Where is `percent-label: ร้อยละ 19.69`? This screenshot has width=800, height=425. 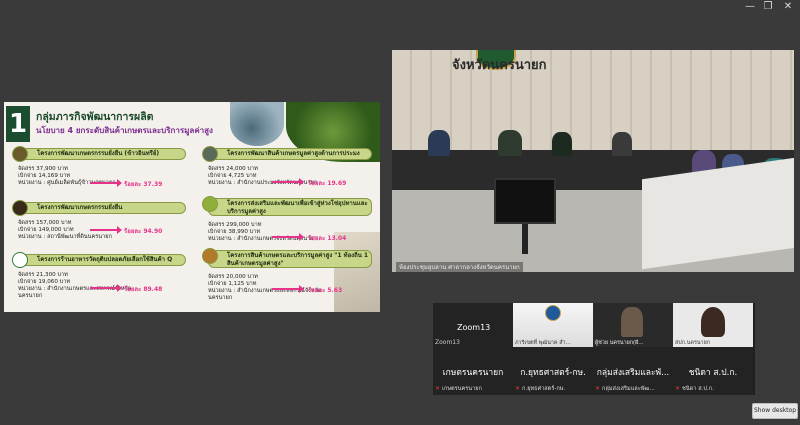 percent-label: ร้อยละ 19.69 is located at coordinates (327, 183).